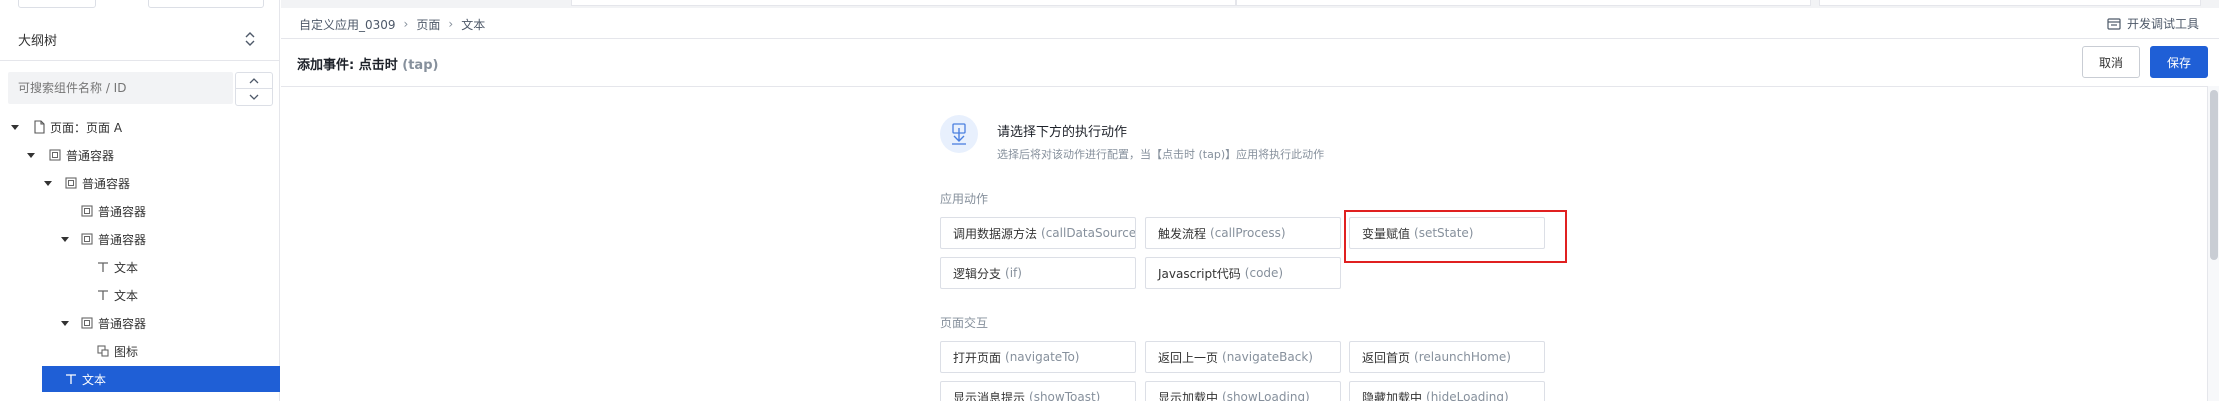  I want to click on action-code: (if), so click(1013, 273).